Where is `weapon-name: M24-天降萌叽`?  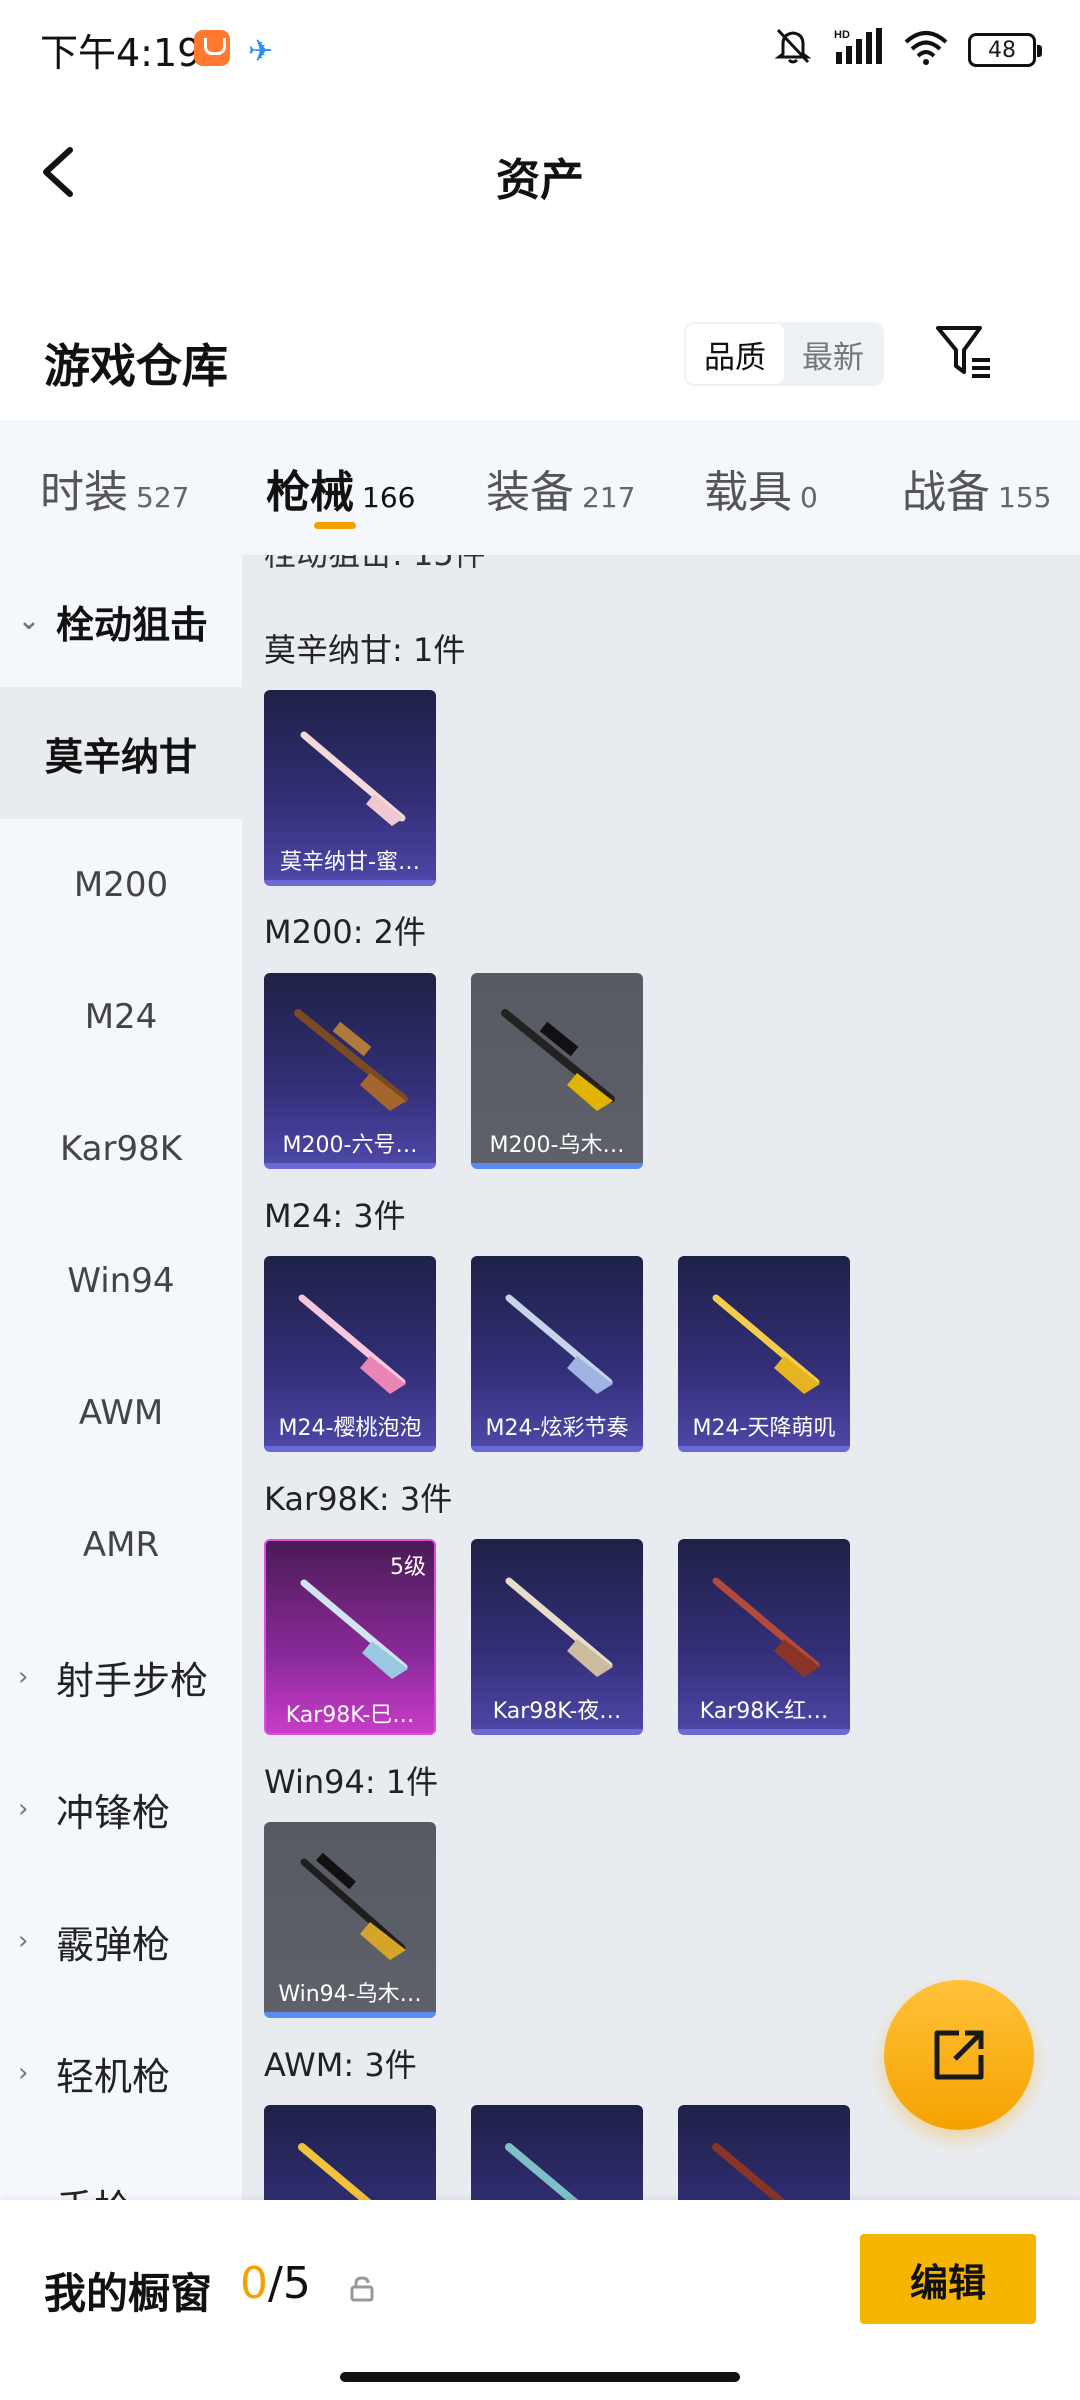 weapon-name: M24-天降萌叽 is located at coordinates (764, 1428).